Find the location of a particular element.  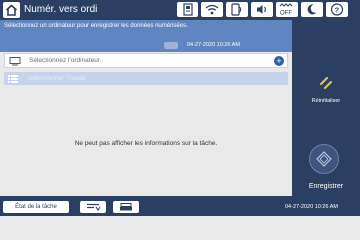

plus-icon: + is located at coordinates (279, 61).